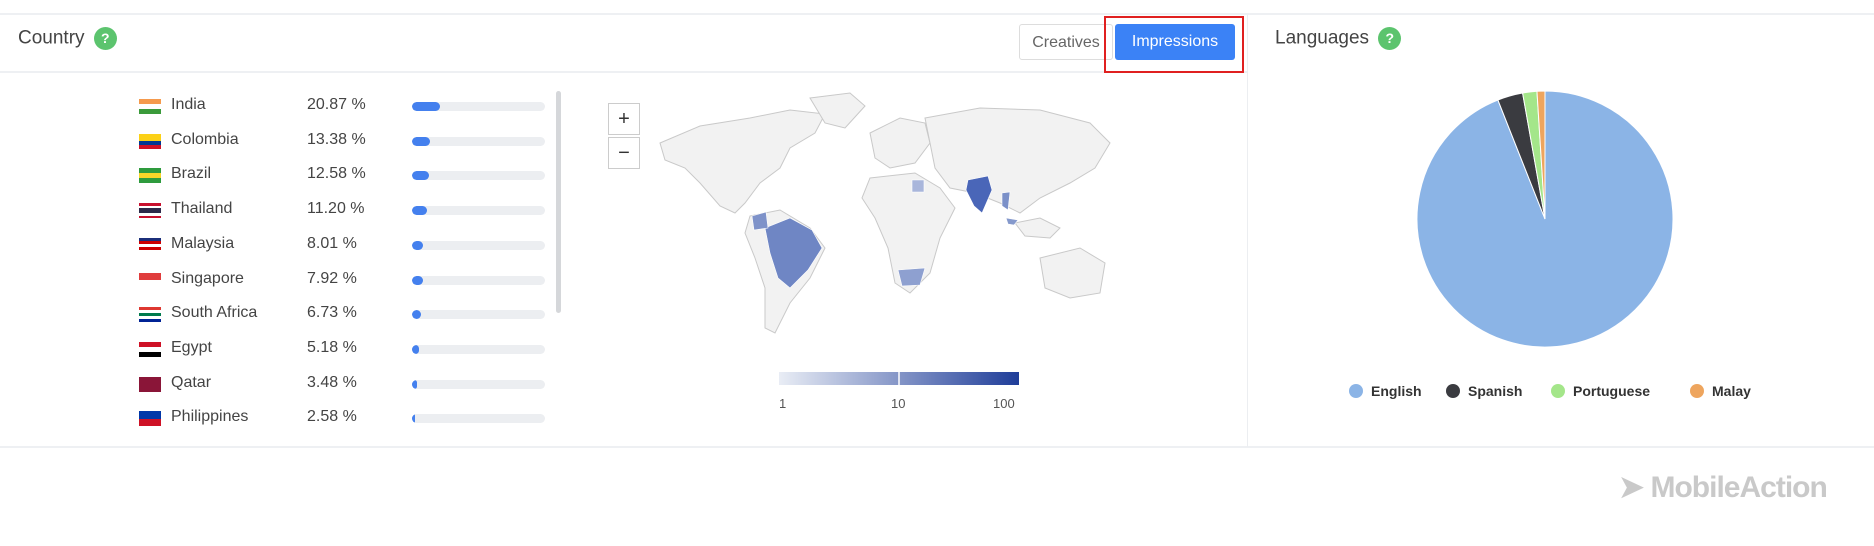 This screenshot has height=546, width=1874. What do you see at coordinates (1174, 44) in the screenshot?
I see `highlight-box` at bounding box center [1174, 44].